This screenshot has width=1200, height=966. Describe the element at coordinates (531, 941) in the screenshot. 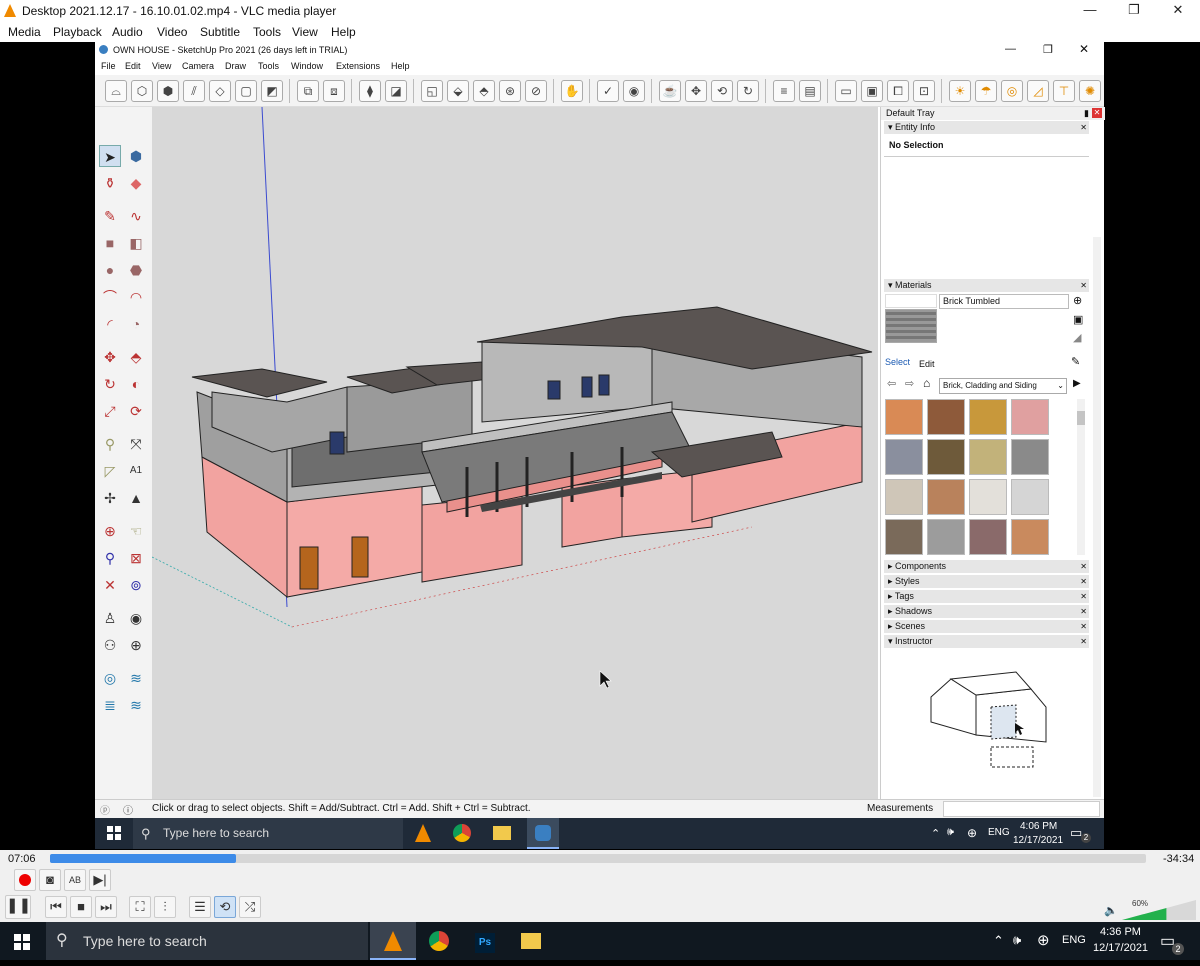

I see `file-explorer-app-icon` at that location.